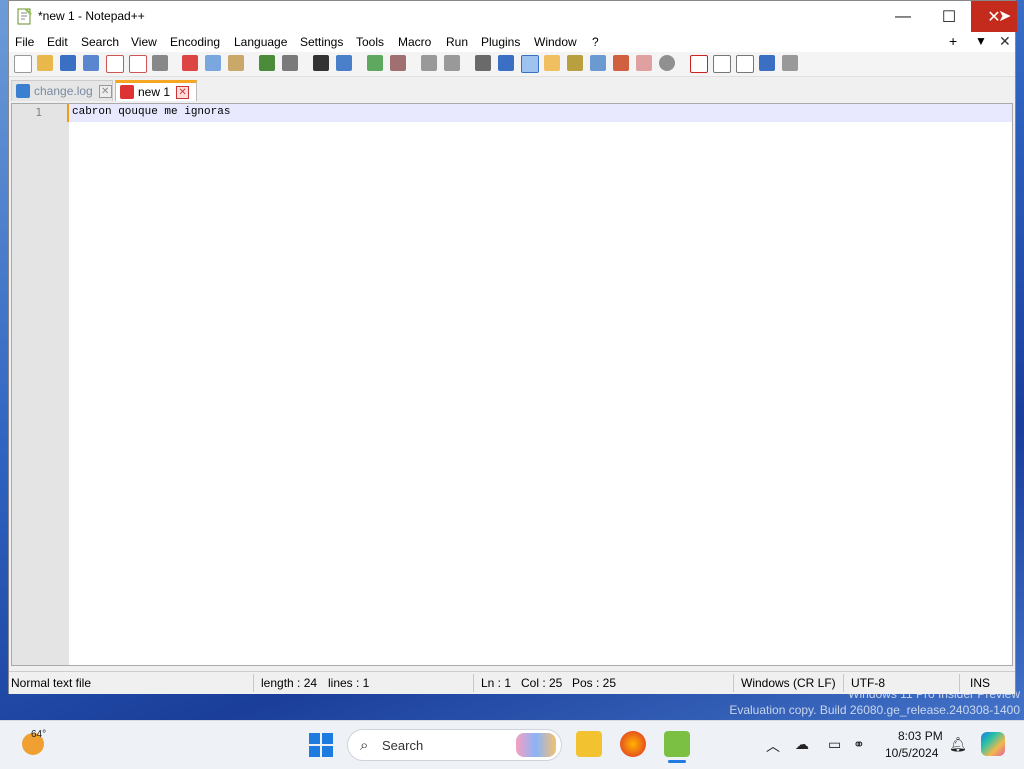 This screenshot has height=769, width=1024. What do you see at coordinates (506, 63) in the screenshot?
I see `show-all-characters-icon` at bounding box center [506, 63].